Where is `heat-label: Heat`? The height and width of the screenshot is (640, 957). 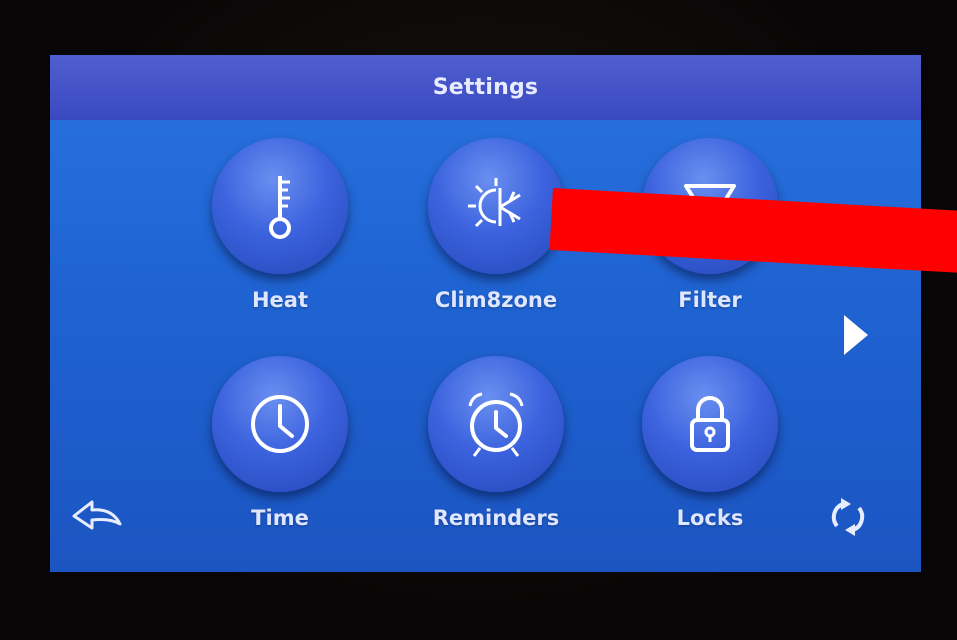
heat-label: Heat is located at coordinates (280, 300).